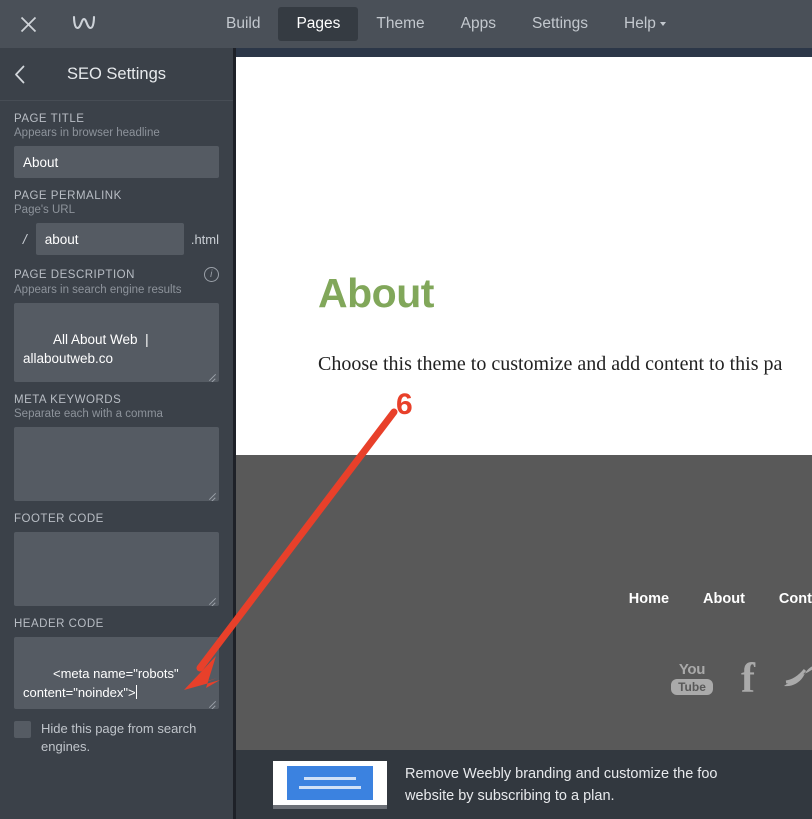  I want to click on page-permalink-label: PAGE PERMALINK, so click(116, 196).